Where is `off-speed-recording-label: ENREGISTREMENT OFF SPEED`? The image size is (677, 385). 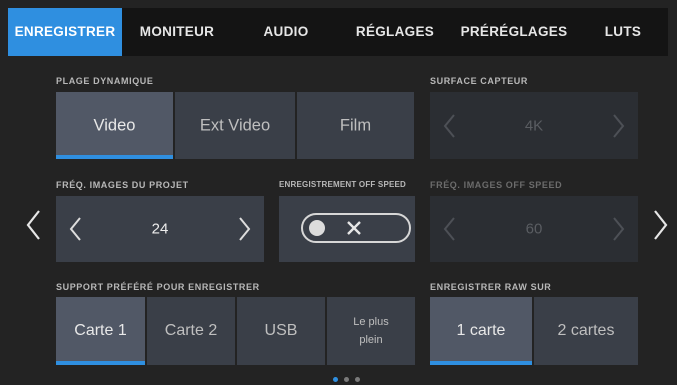 off-speed-recording-label: ENREGISTREMENT OFF SPEED is located at coordinates (343, 184).